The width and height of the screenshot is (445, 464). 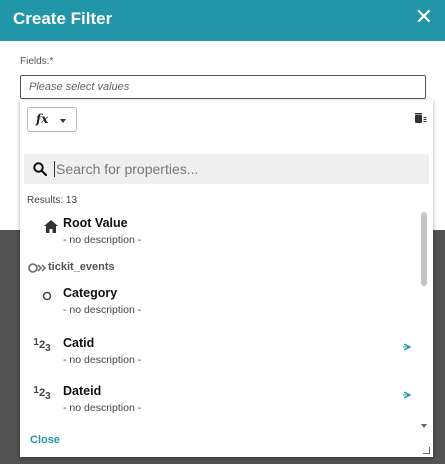 What do you see at coordinates (218, 268) in the screenshot?
I see `group-header-tickit-events: tickit_events` at bounding box center [218, 268].